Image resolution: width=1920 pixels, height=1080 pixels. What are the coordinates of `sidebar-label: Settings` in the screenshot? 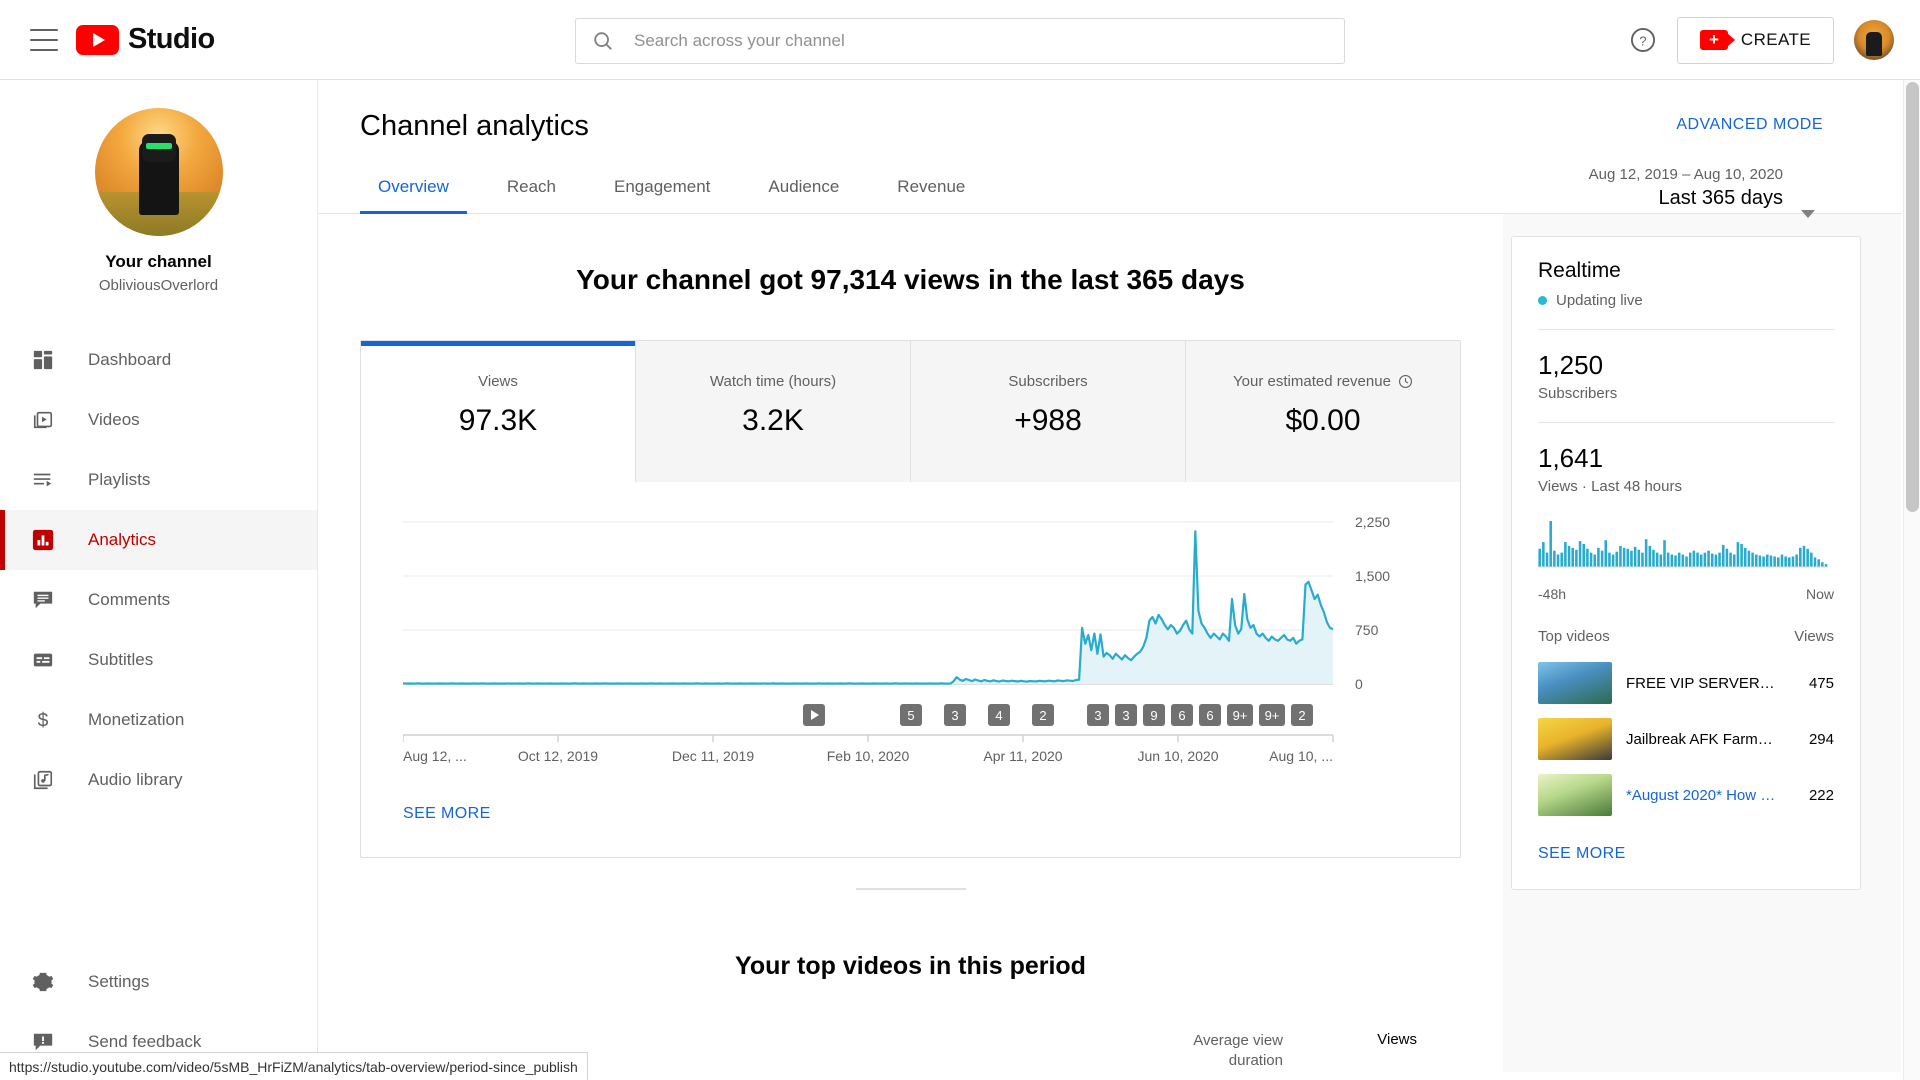 It's located at (119, 981).